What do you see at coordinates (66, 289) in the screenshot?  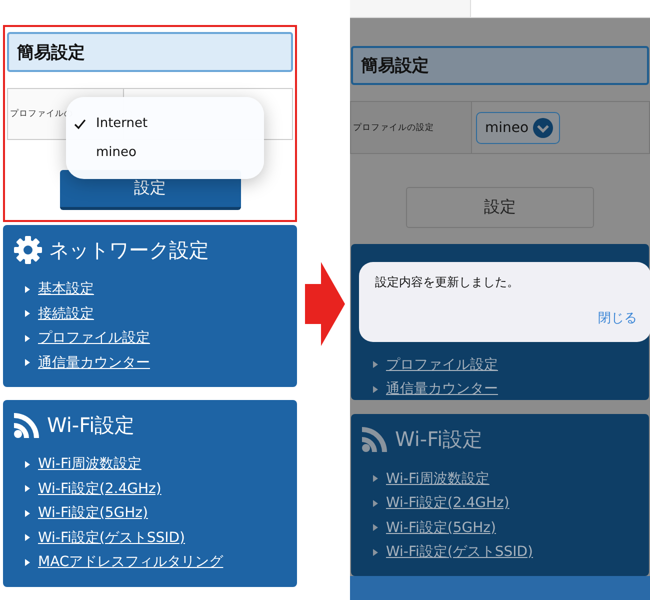 I see `menu-link: 基本設定` at bounding box center [66, 289].